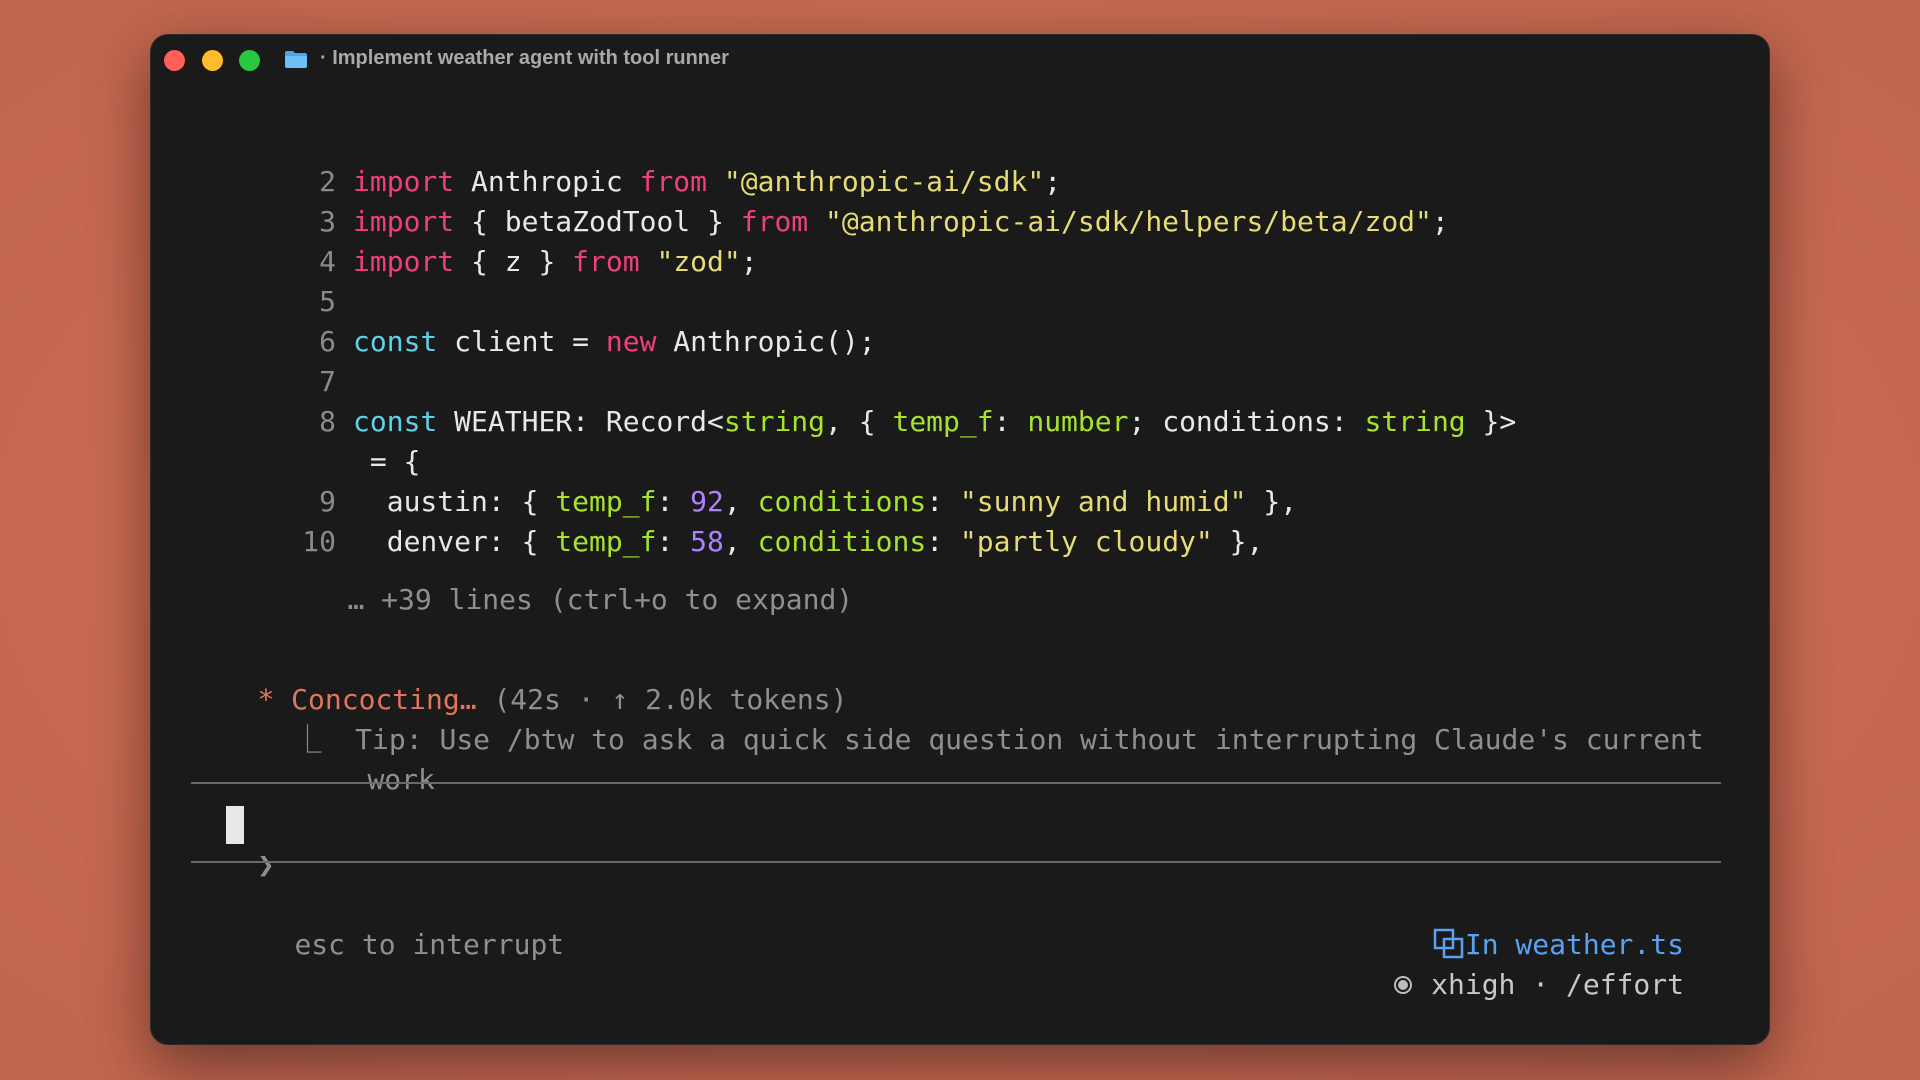 This screenshot has height=1080, width=1920. Describe the element at coordinates (249, 60) in the screenshot. I see `zoom-button` at that location.